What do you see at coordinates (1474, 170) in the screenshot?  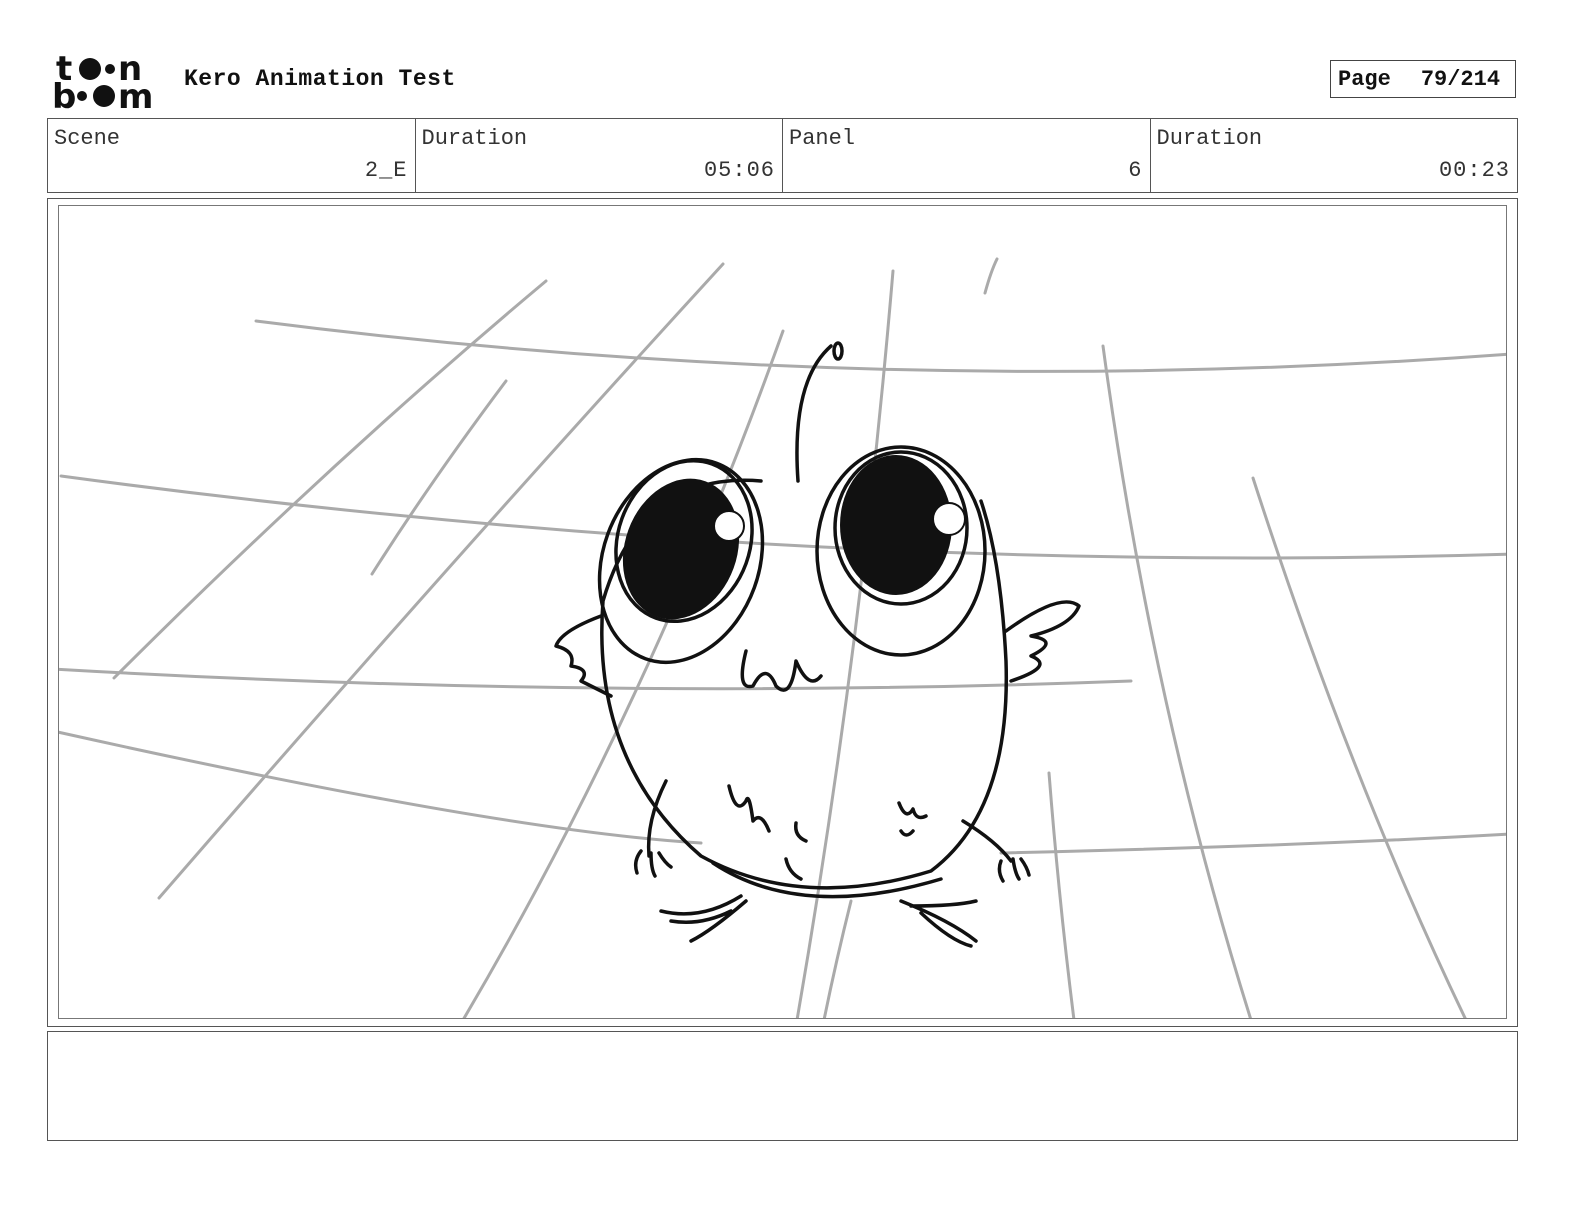 I see `panel-duration-value: 00:23` at bounding box center [1474, 170].